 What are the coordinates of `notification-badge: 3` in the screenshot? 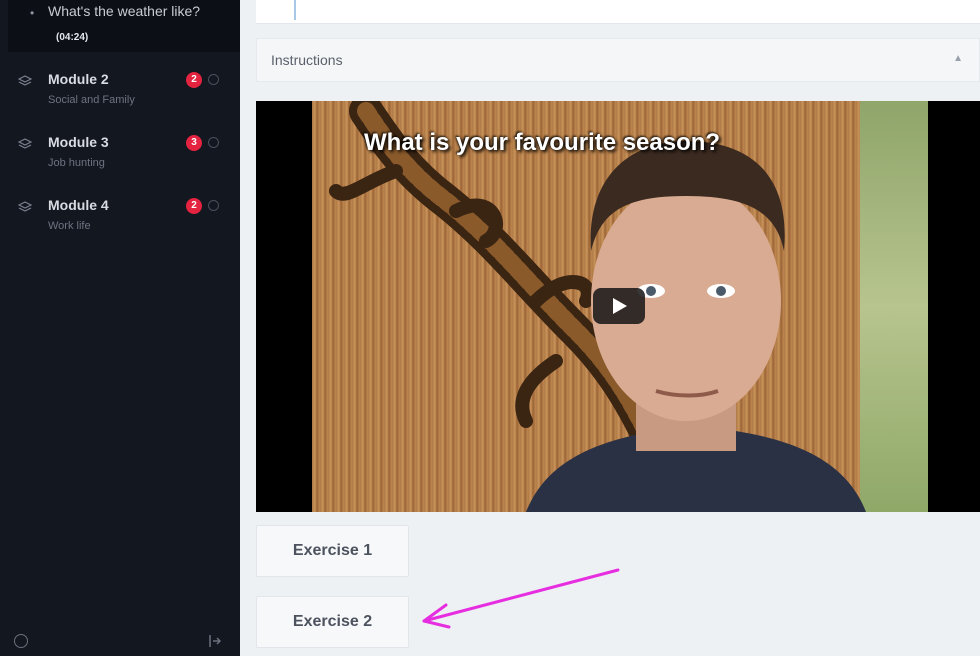 It's located at (194, 143).